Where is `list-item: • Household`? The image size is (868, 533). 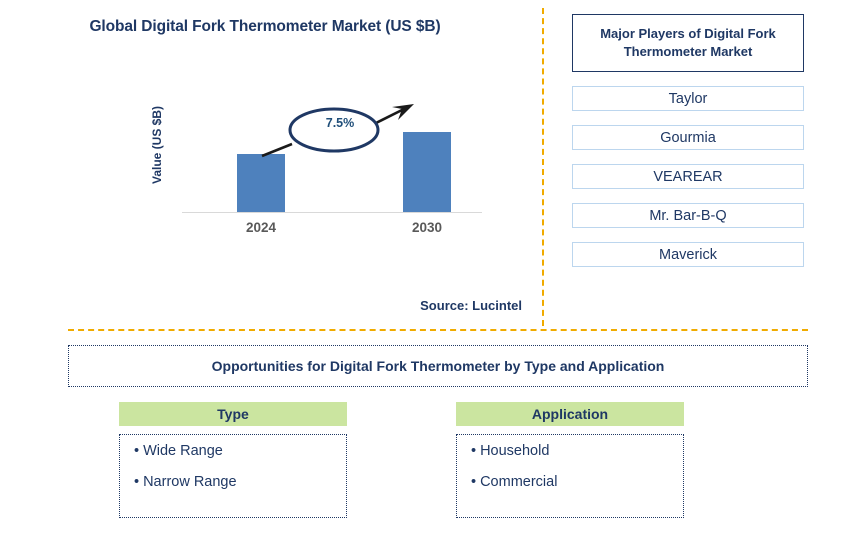
list-item: • Household is located at coordinates (577, 451).